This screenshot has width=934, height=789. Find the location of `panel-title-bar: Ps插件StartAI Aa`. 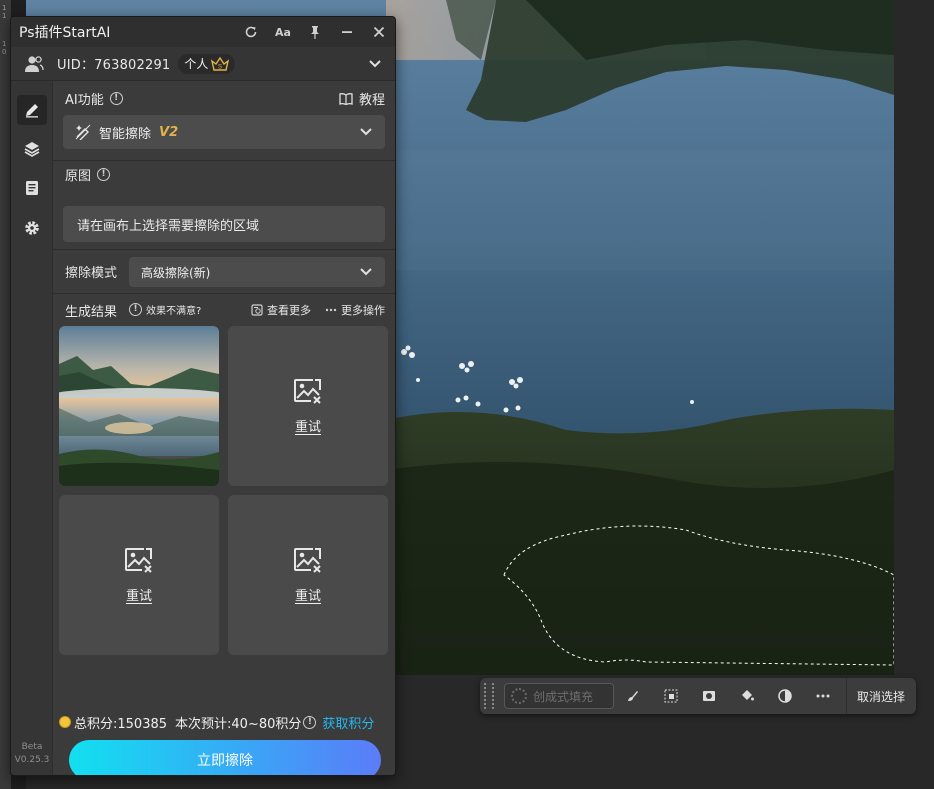

panel-title-bar: Ps插件StartAI Aa is located at coordinates (203, 32).